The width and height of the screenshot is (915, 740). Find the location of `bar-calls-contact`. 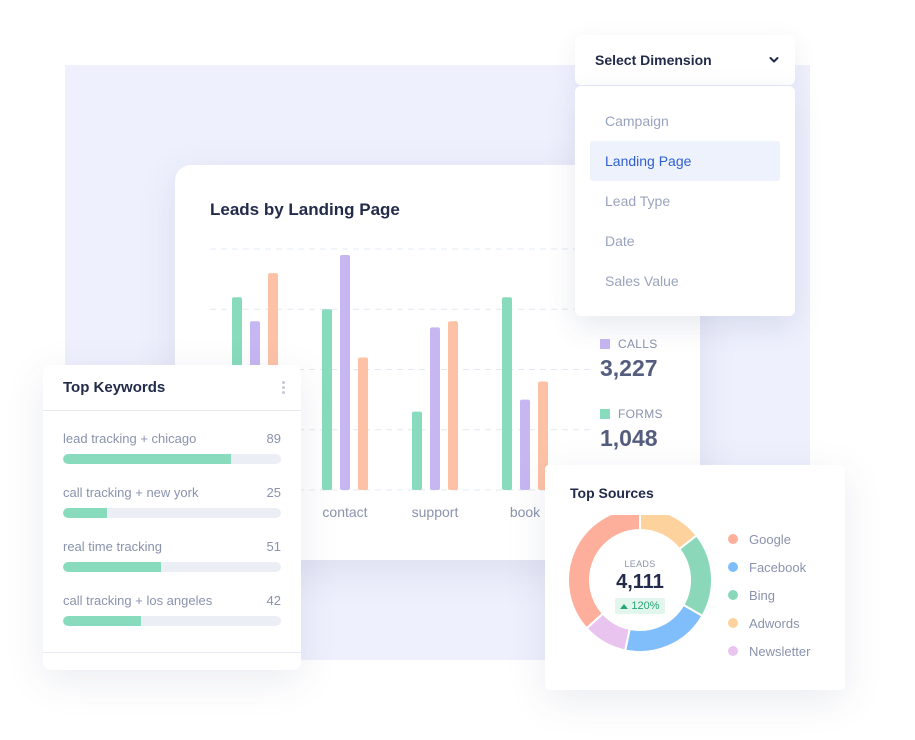

bar-calls-contact is located at coordinates (345, 372).